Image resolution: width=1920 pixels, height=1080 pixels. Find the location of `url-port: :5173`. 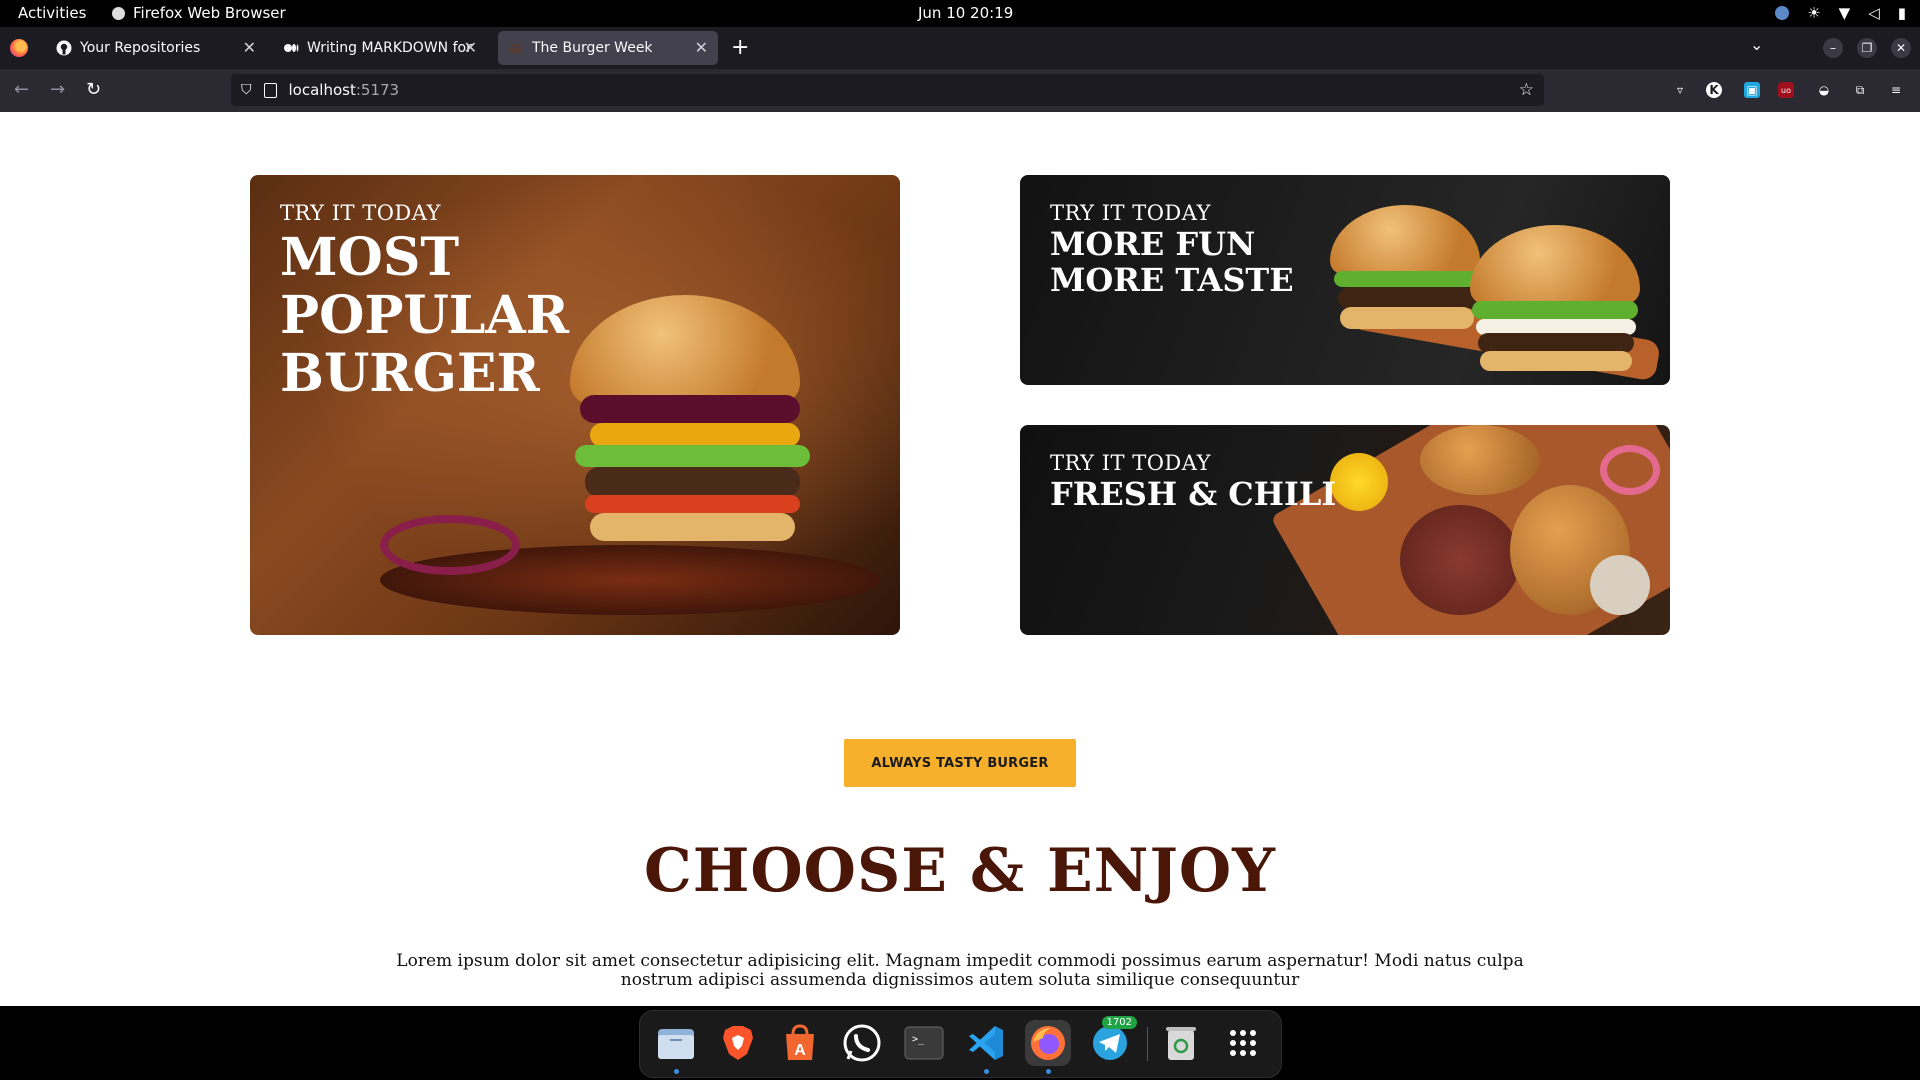

url-port: :5173 is located at coordinates (377, 90).